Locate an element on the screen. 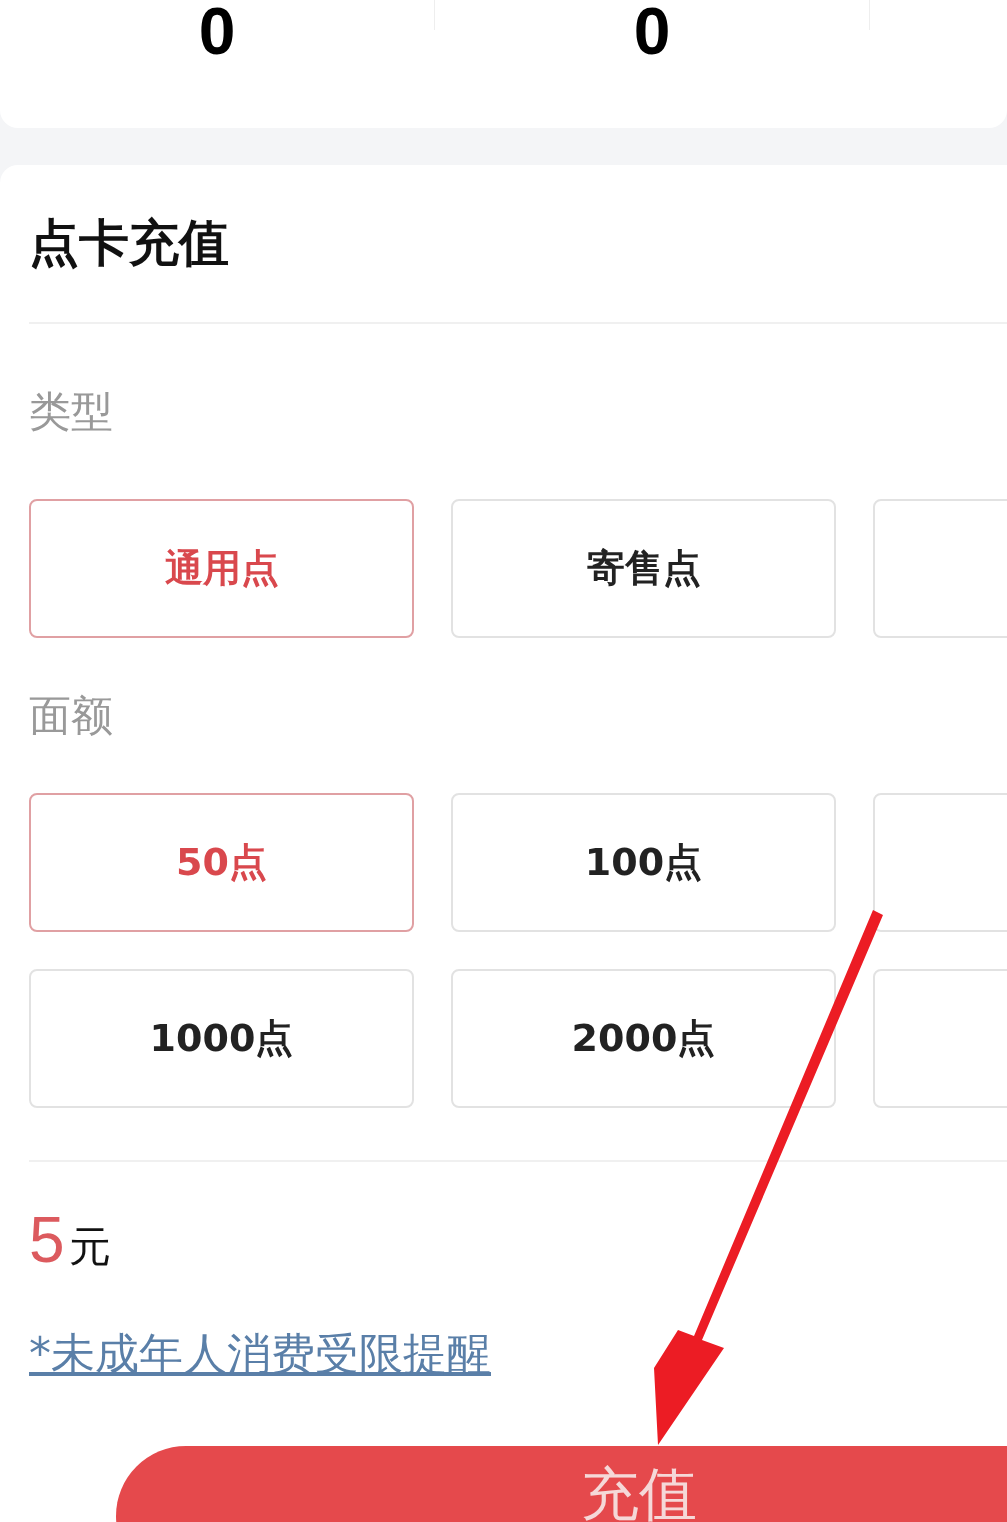 The height and width of the screenshot is (1522, 1007). option-button: 通用点 is located at coordinates (221, 568).